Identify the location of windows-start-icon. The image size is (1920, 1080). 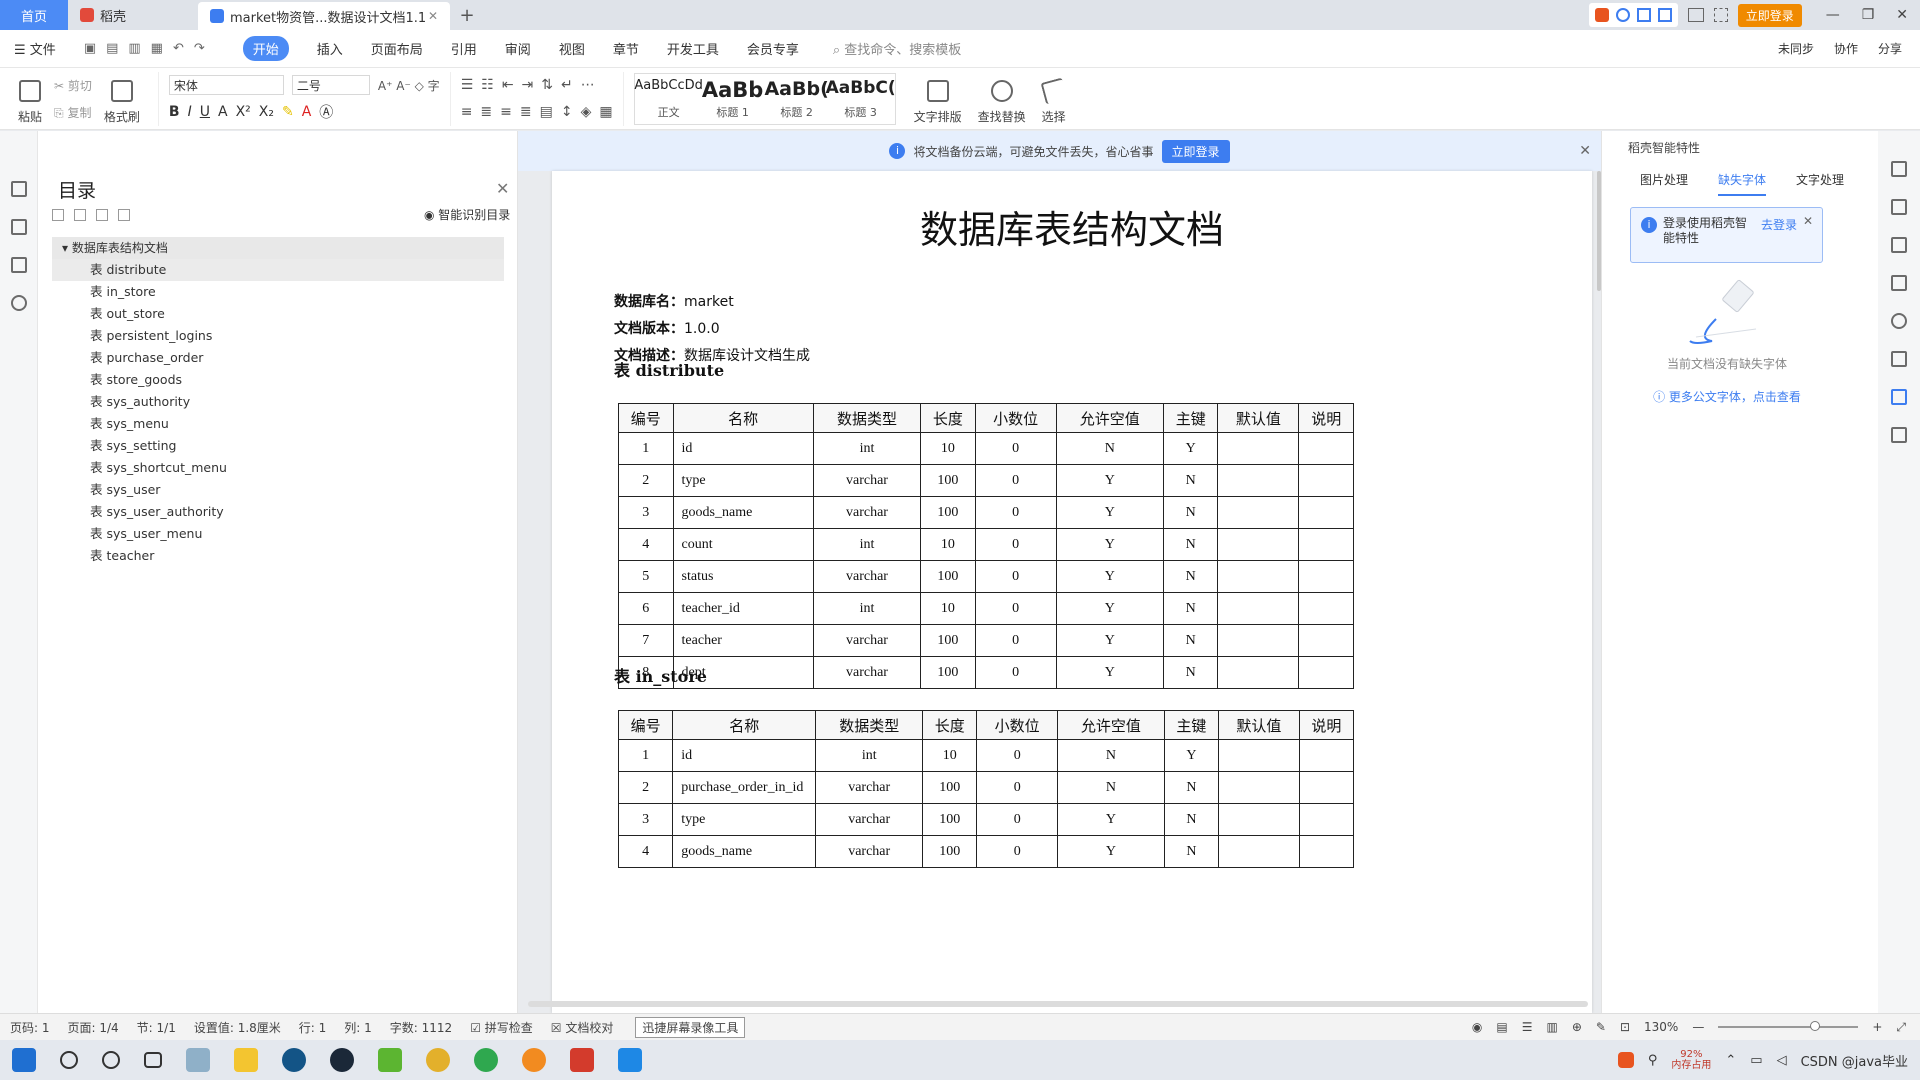
(24, 1060).